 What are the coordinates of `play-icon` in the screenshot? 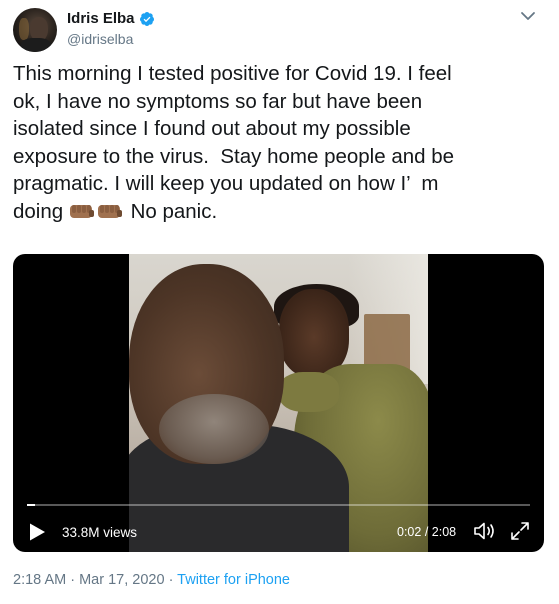 It's located at (37, 532).